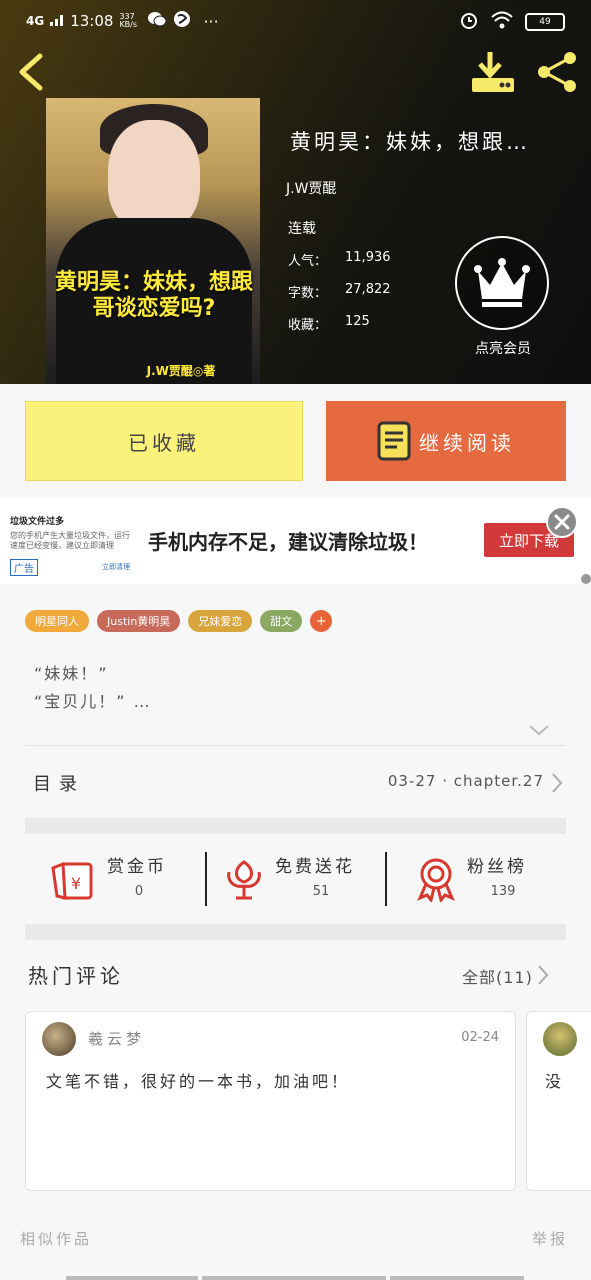 This screenshot has width=591, height=1280. Describe the element at coordinates (339, 259) in the screenshot. I see `popularity-stat: 人气： 11,936` at that location.